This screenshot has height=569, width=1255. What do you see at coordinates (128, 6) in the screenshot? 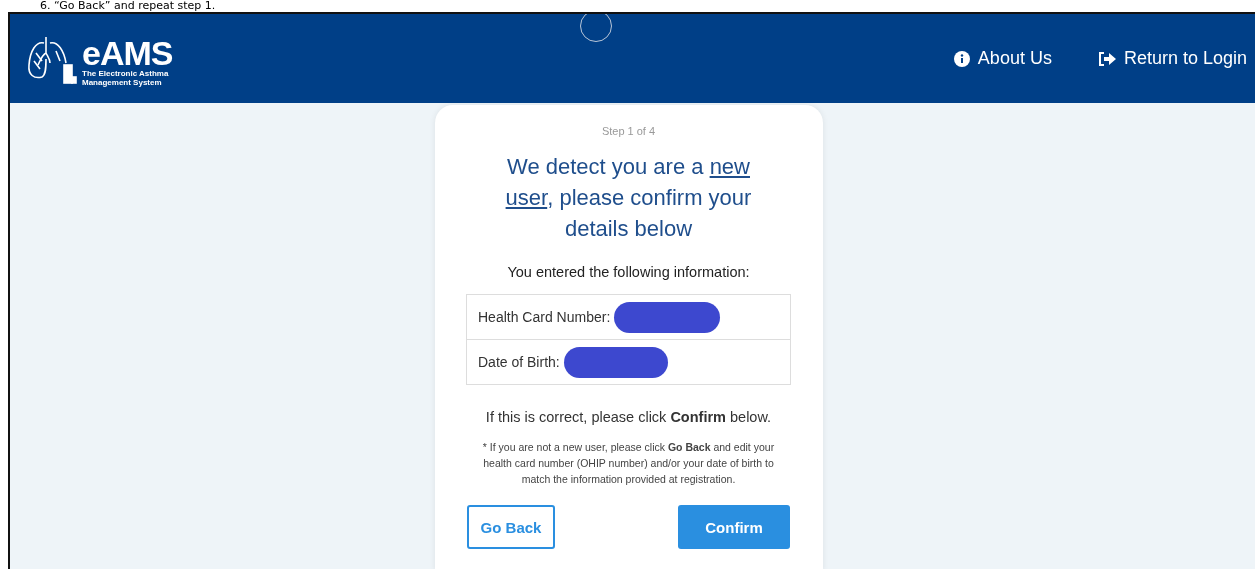
I see `document-text: 6. “Go Back” and repeat step 1.` at bounding box center [128, 6].